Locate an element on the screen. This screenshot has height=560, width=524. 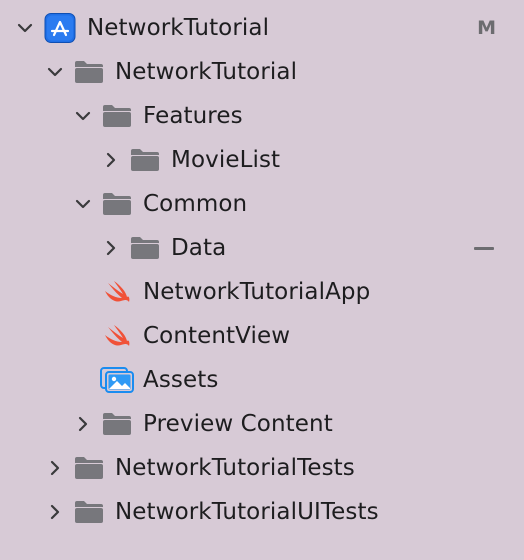
tree-label: Features is located at coordinates (193, 116).